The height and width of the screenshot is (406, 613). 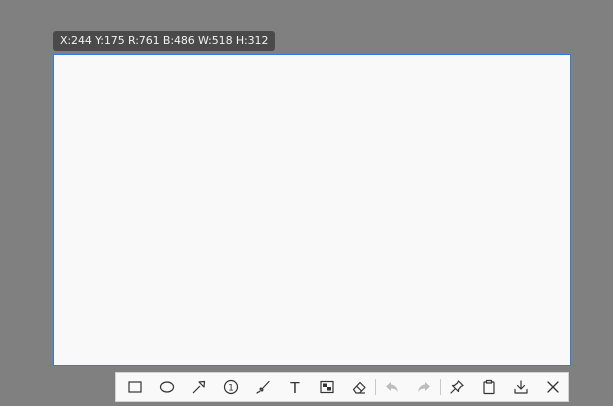 I want to click on rectangle-tool-button, so click(x=135, y=387).